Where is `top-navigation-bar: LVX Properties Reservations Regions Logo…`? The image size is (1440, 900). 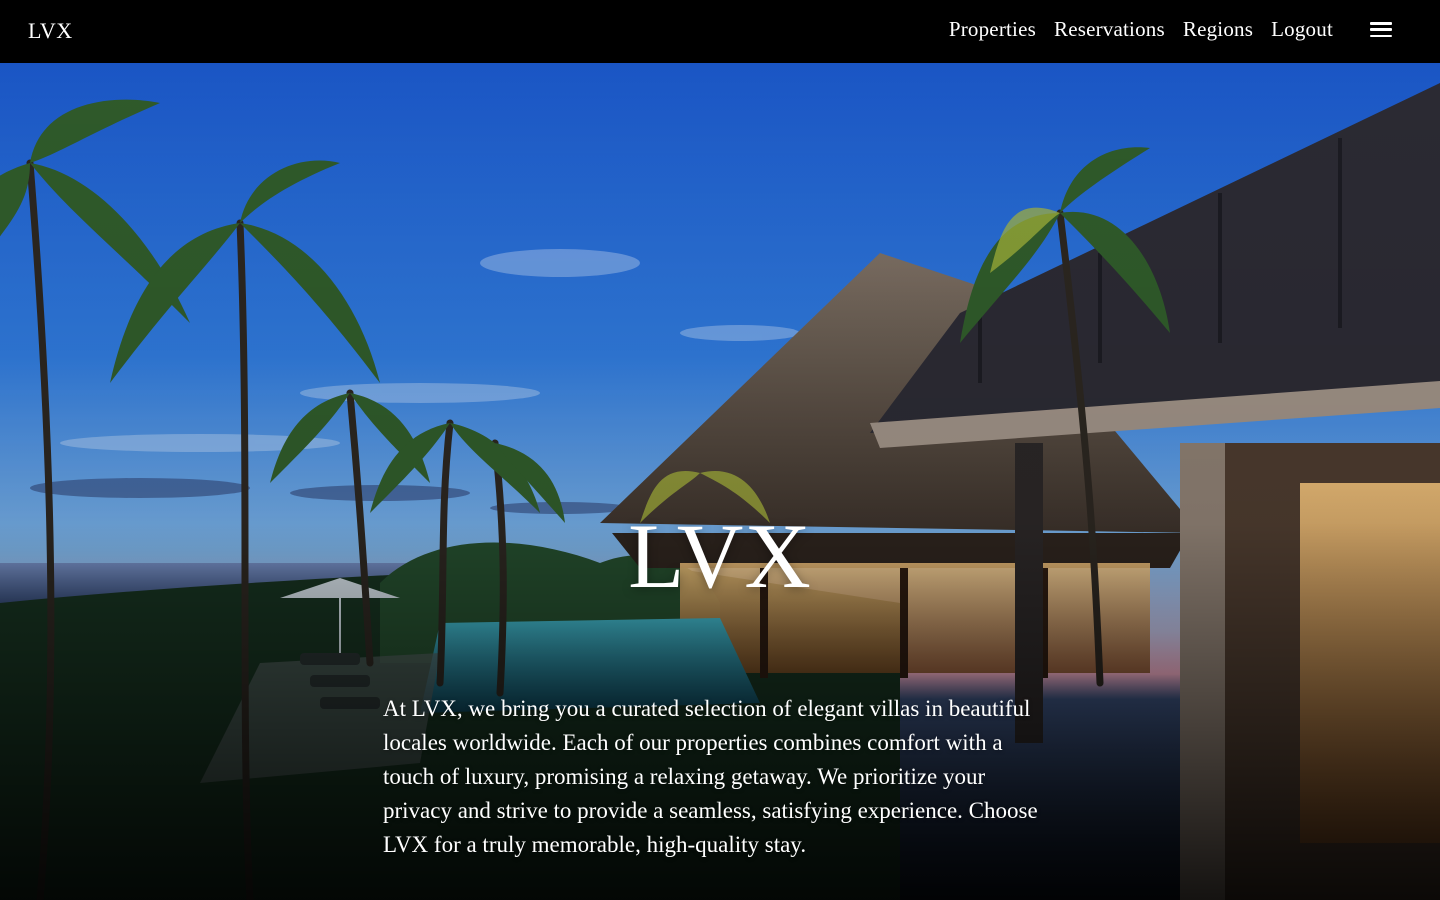 top-navigation-bar: LVX Properties Reservations Regions Logo… is located at coordinates (720, 31).